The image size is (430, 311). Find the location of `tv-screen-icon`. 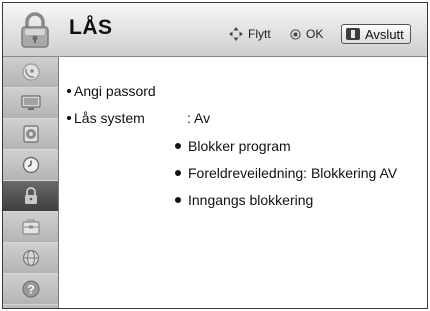

tv-screen-icon is located at coordinates (30, 102).